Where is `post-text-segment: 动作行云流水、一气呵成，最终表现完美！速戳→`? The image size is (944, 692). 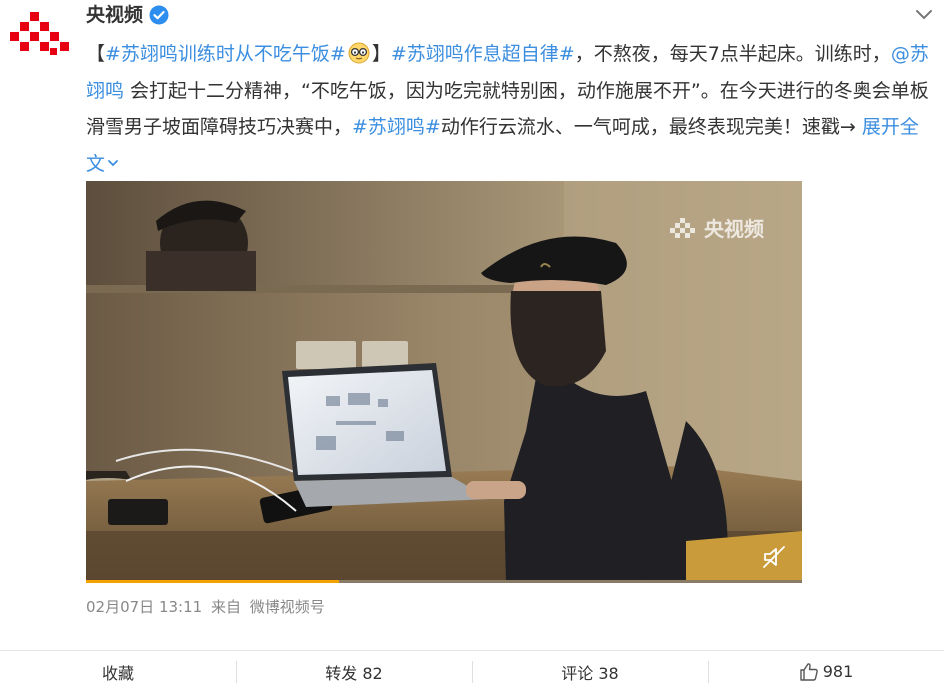
post-text-segment: 动作行云流水、一气呵成，最终表现完美！速戳→ is located at coordinates (651, 127).